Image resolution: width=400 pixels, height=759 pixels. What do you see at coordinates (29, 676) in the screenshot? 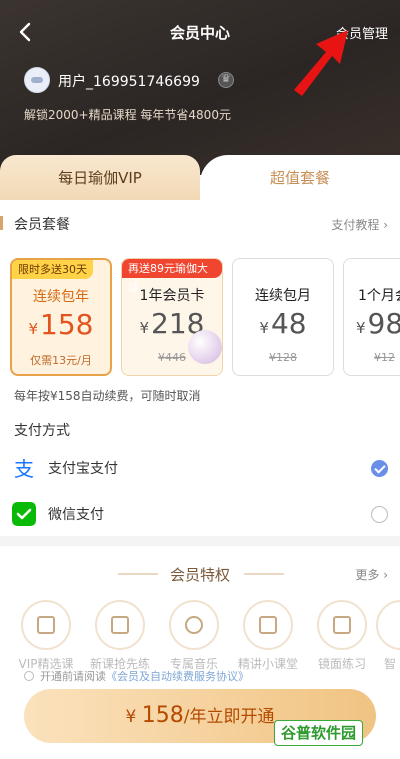
I see `agreement-checkbox` at bounding box center [29, 676].